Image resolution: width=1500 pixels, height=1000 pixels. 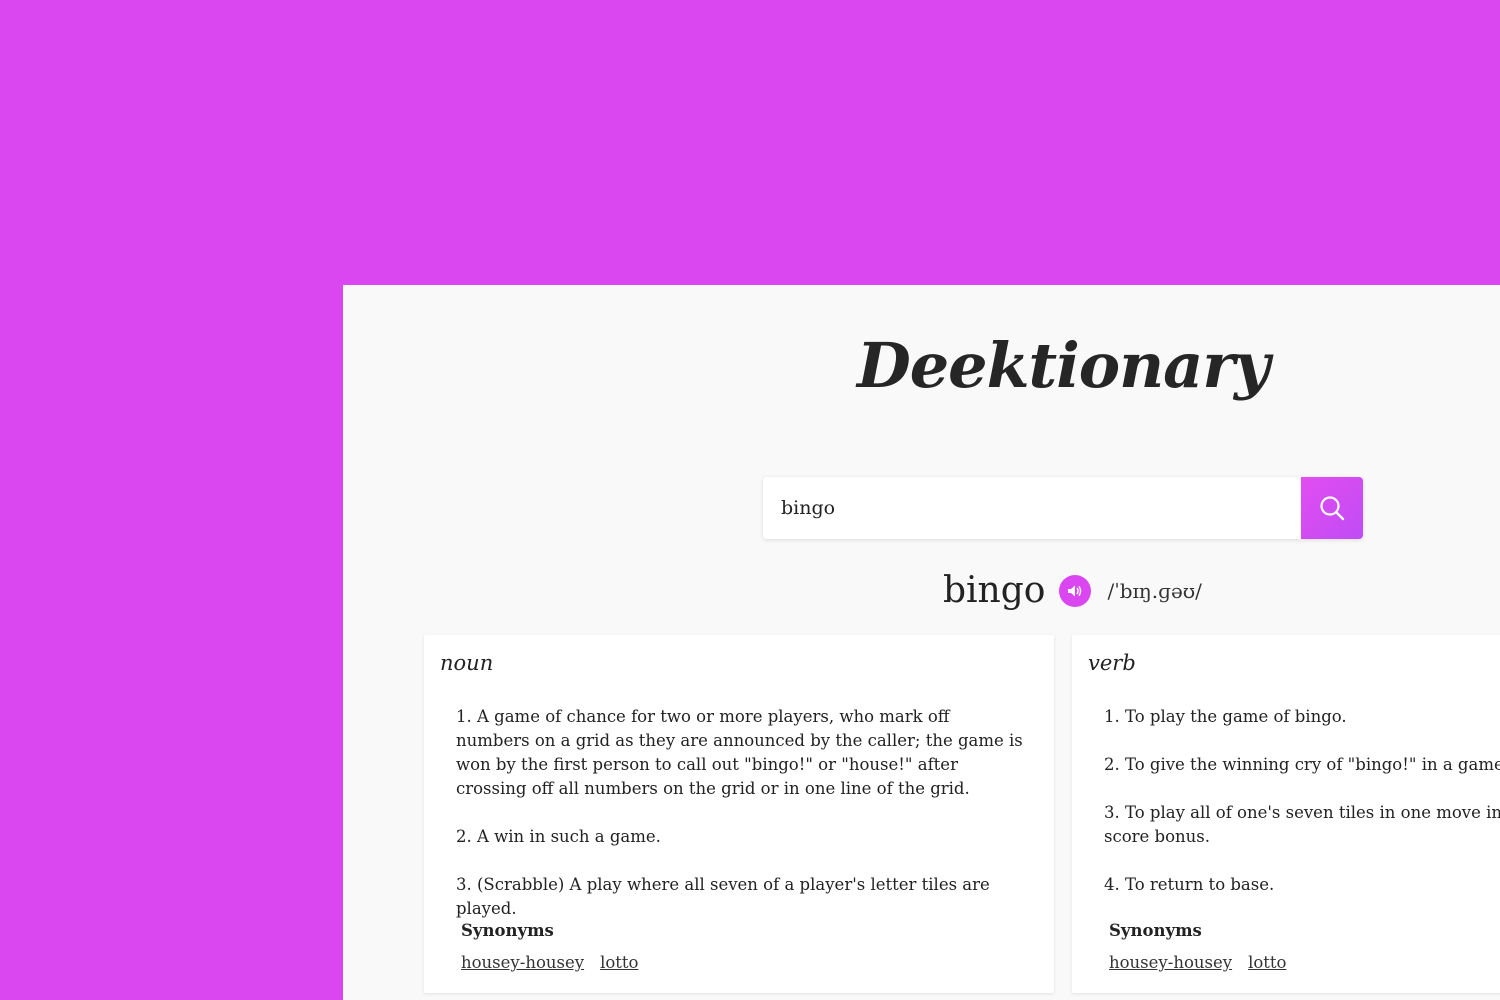 What do you see at coordinates (1032, 508) in the screenshot?
I see `search-input` at bounding box center [1032, 508].